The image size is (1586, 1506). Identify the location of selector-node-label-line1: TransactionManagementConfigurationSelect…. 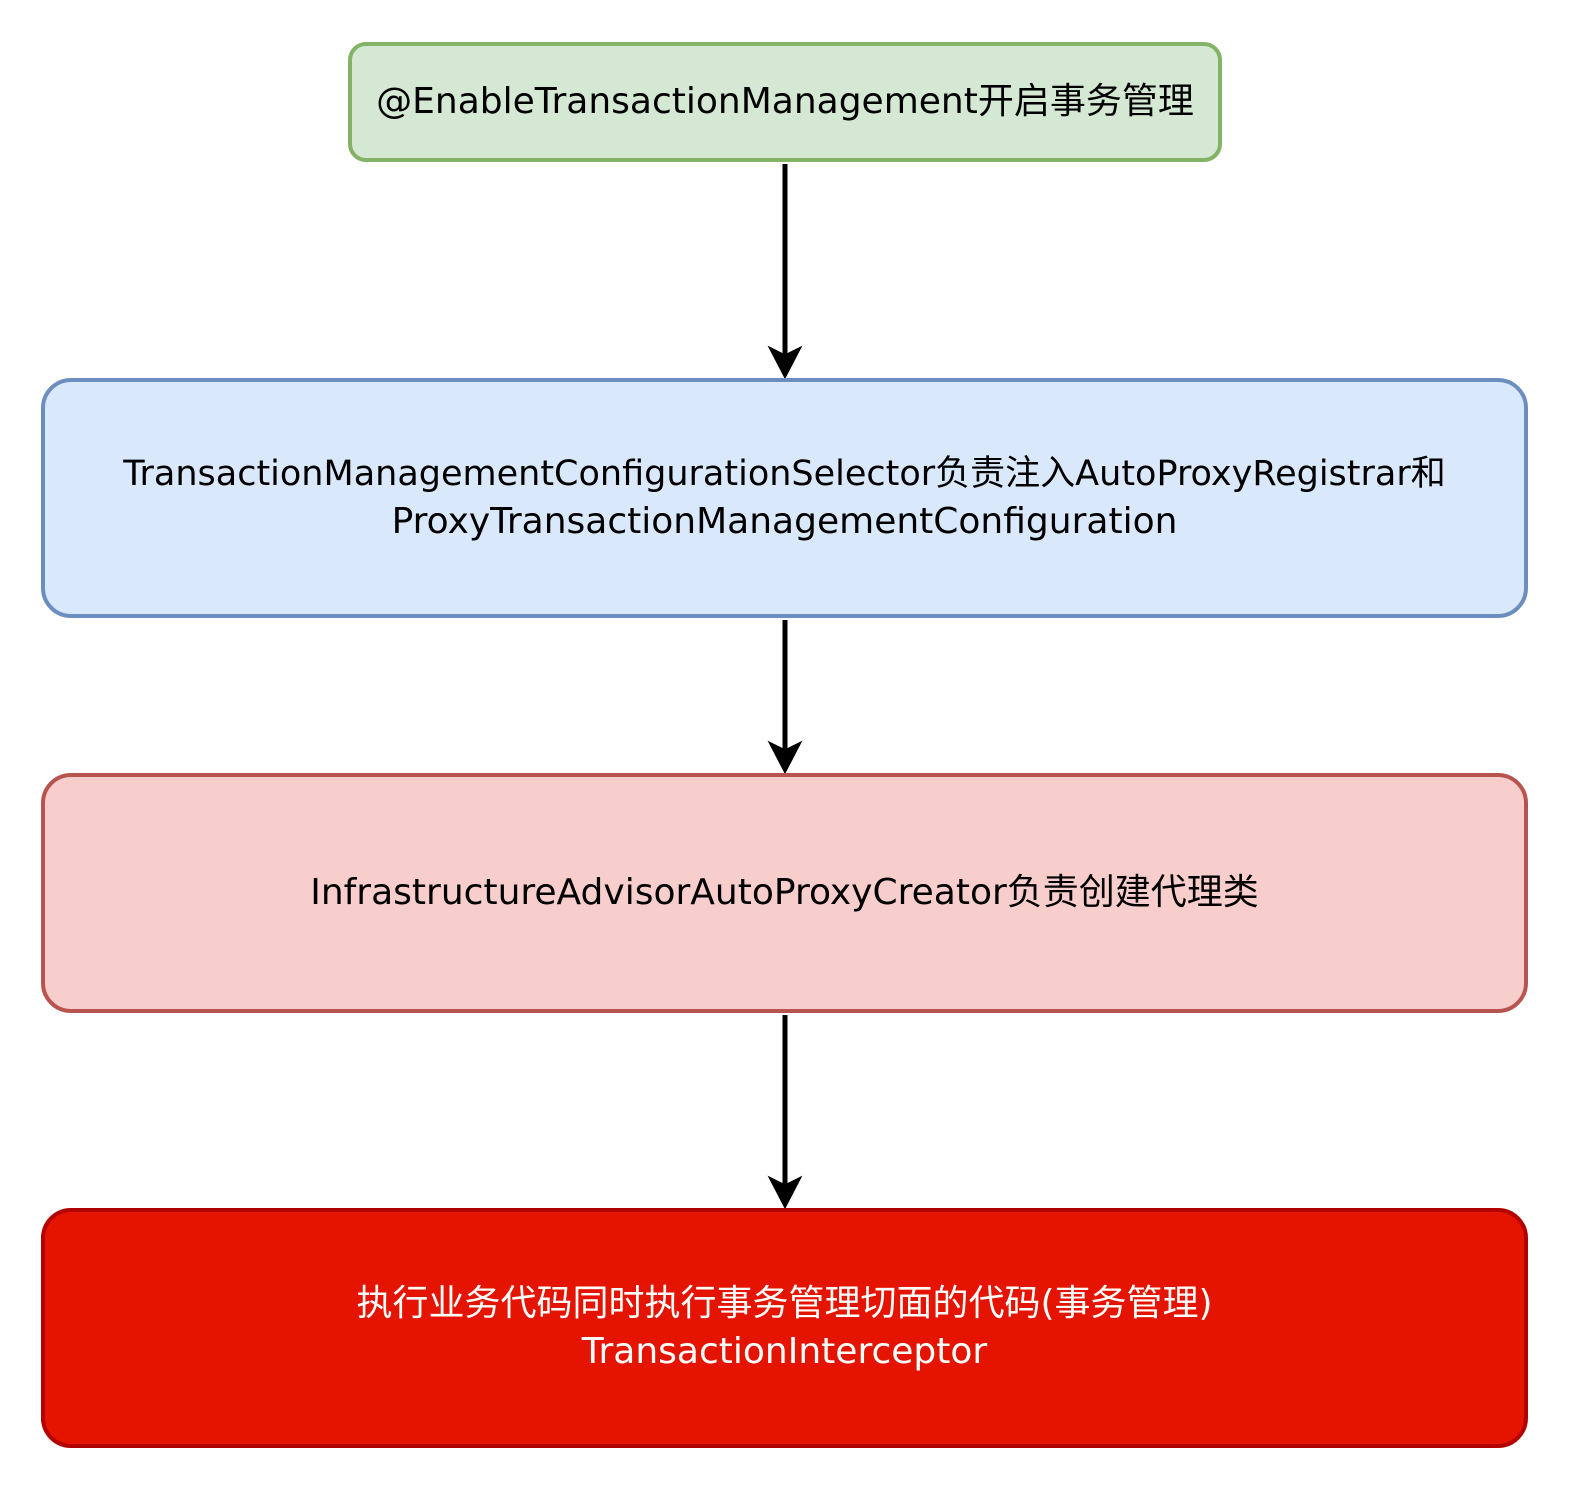
(784, 474).